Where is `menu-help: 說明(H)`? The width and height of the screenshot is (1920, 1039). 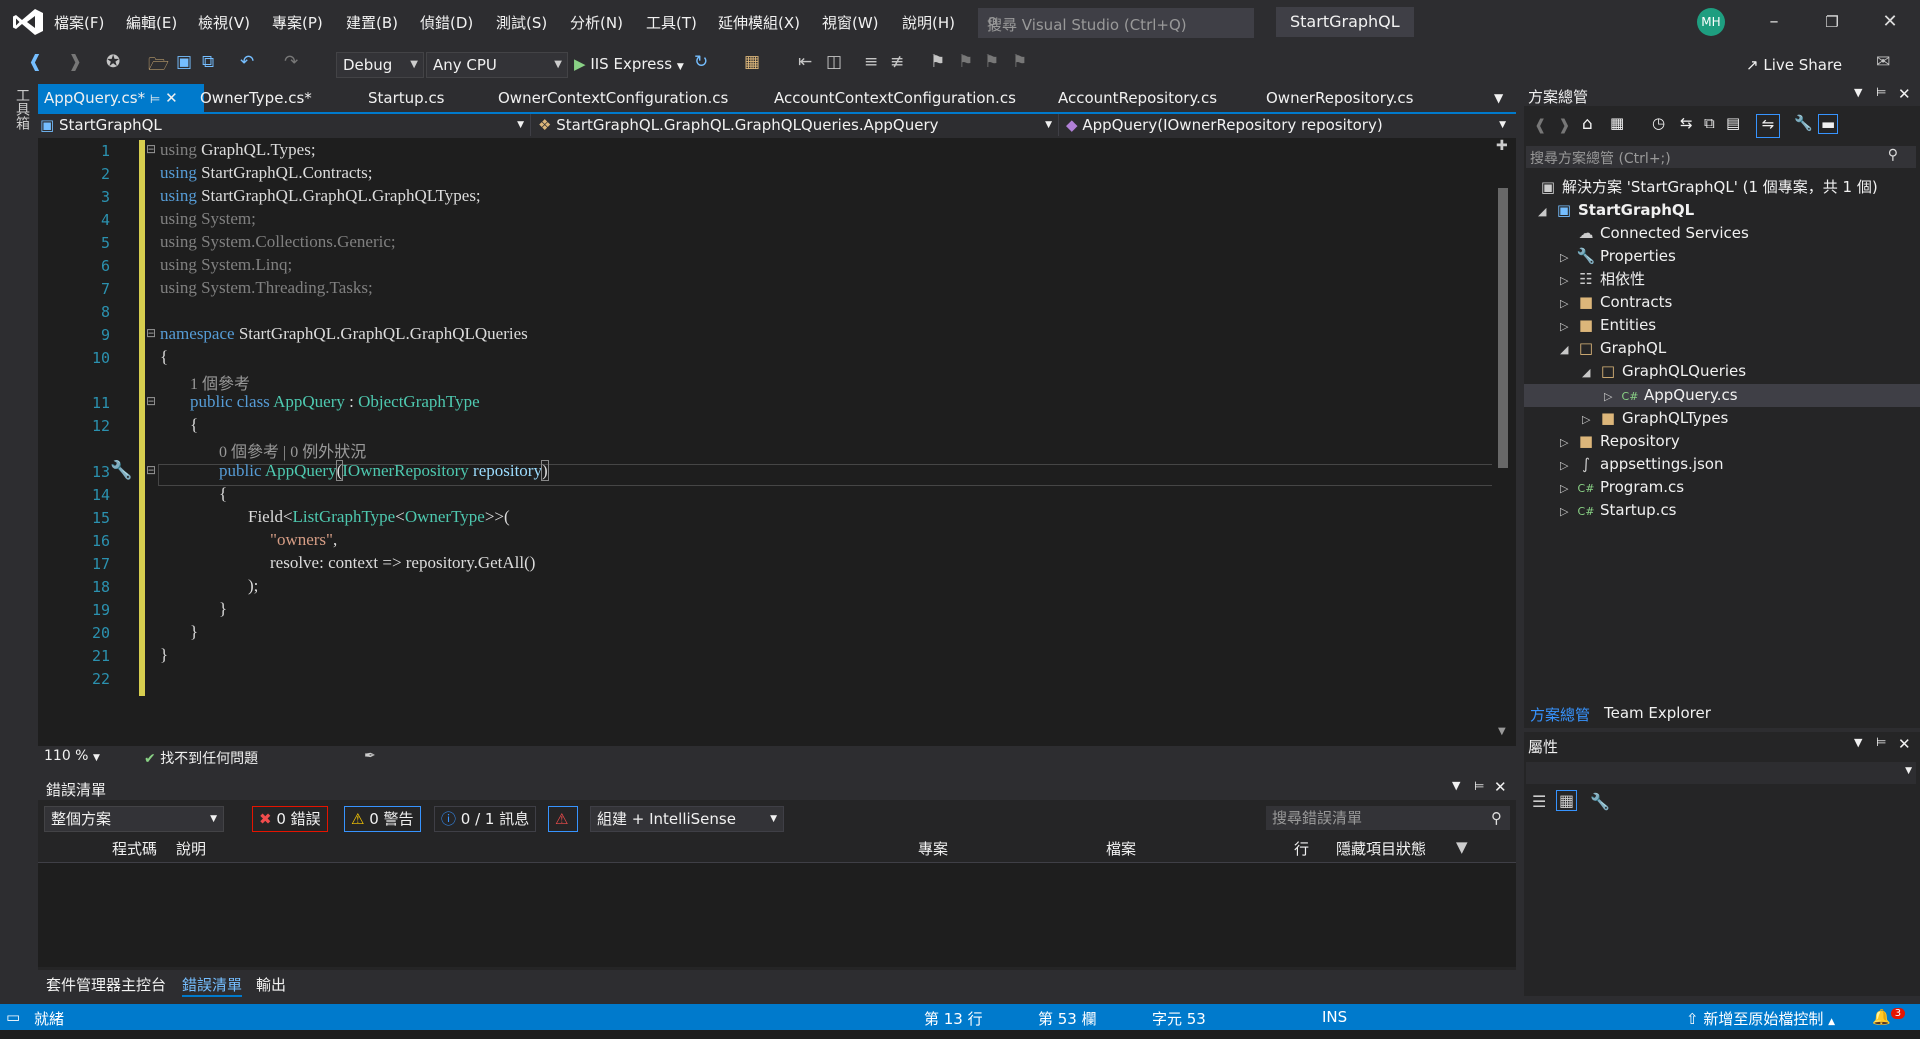
menu-help: 說明(H) is located at coordinates (928, 22).